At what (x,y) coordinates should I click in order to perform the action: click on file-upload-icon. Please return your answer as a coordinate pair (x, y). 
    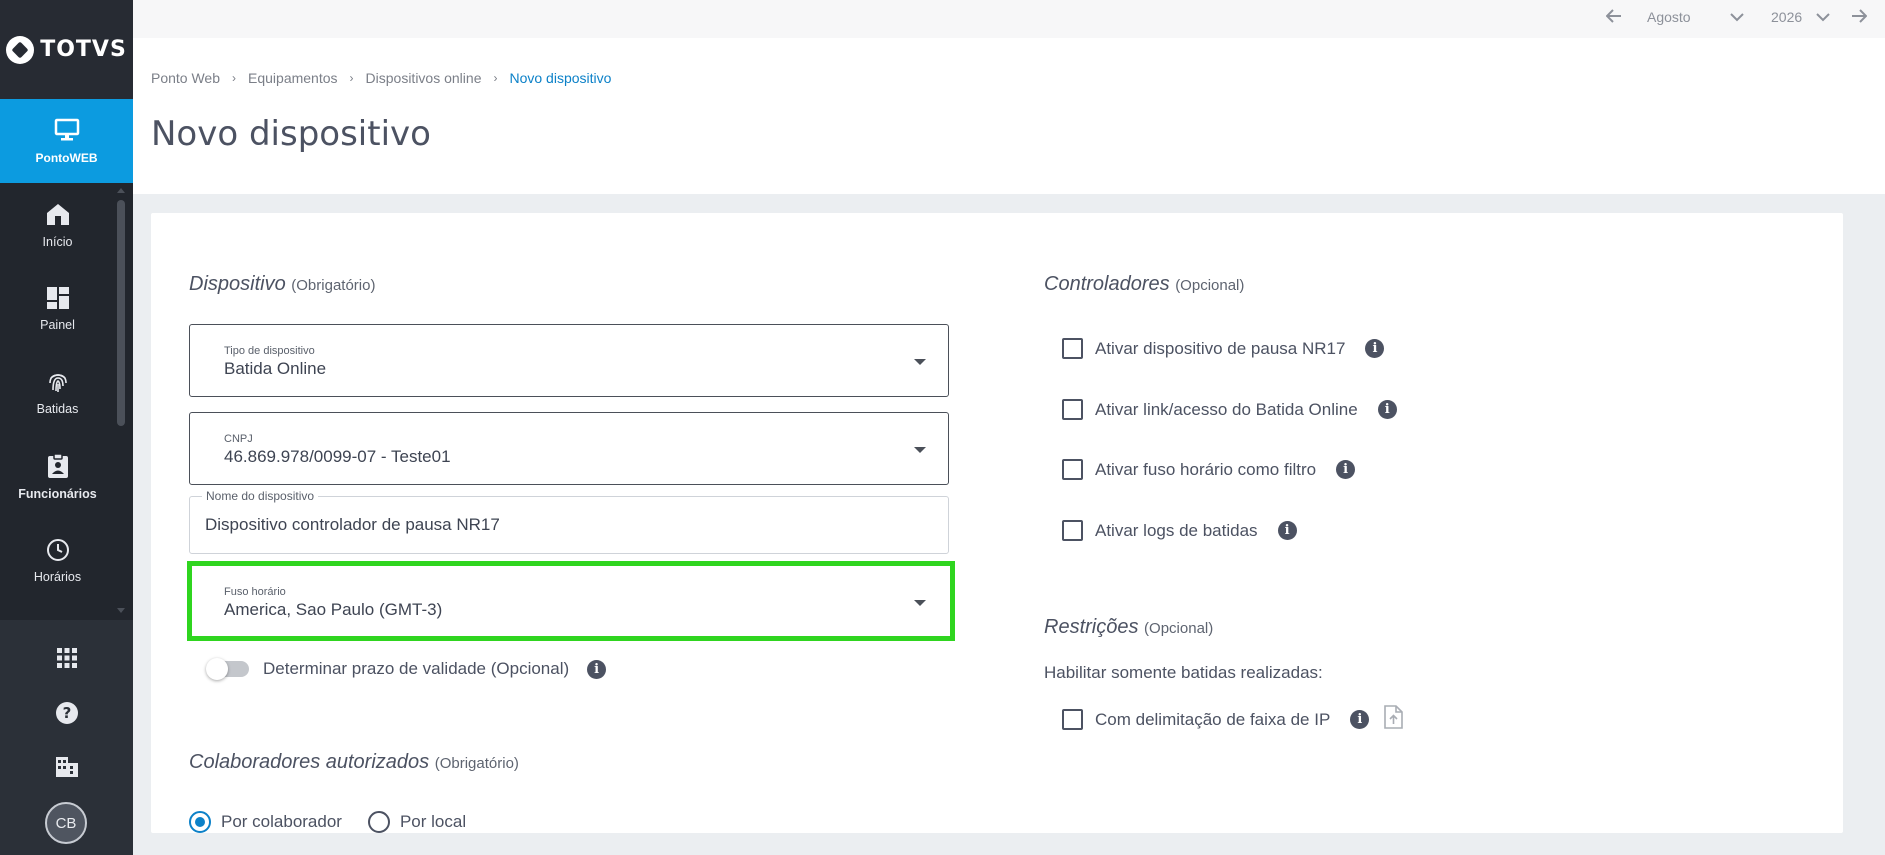
    Looking at the image, I should click on (1393, 719).